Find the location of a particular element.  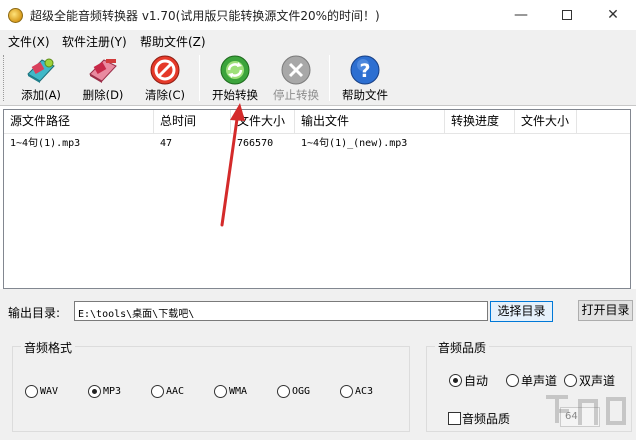

add-button-label: 添加(A) is located at coordinates (41, 95).